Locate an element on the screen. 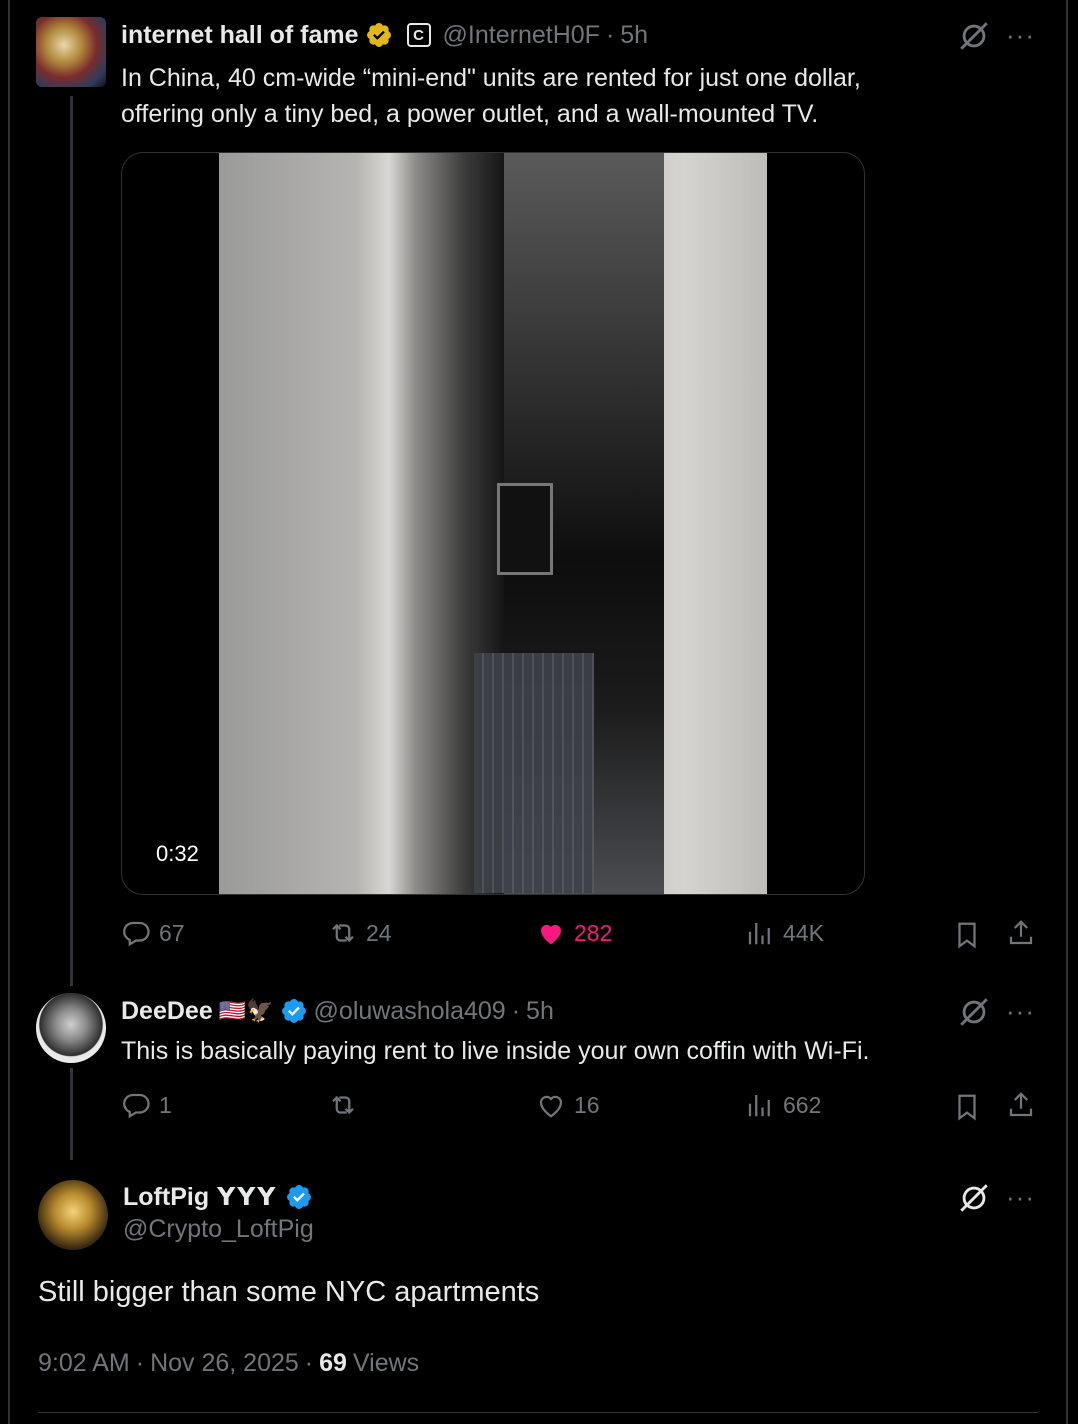  reply-button: 1 is located at coordinates (146, 1105).